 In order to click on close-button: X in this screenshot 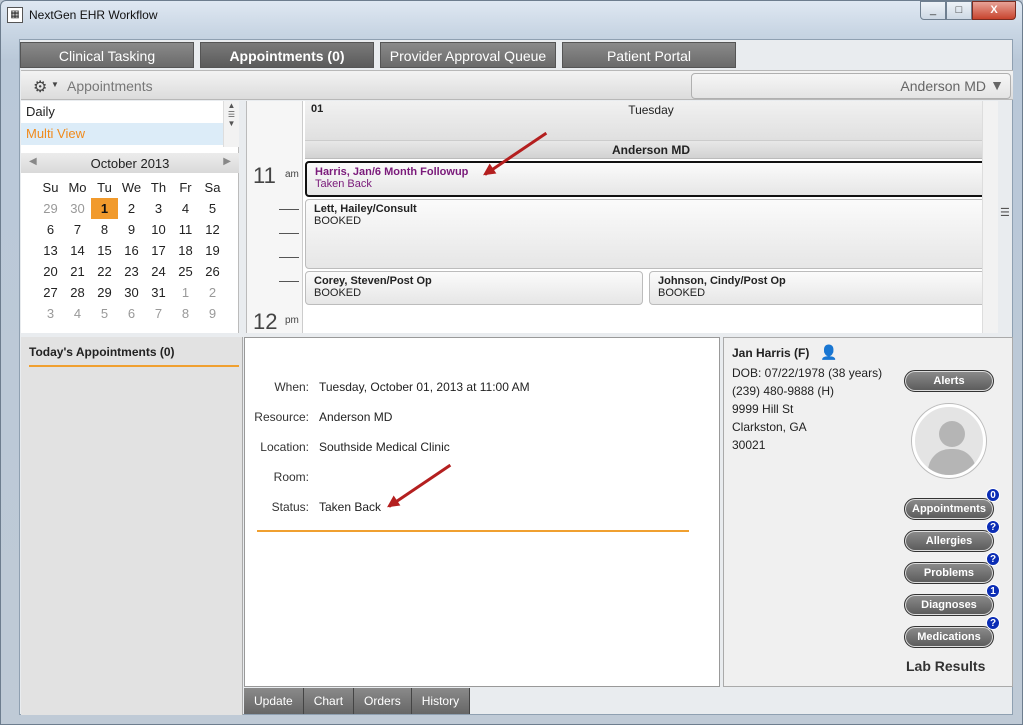, I will do `click(994, 10)`.